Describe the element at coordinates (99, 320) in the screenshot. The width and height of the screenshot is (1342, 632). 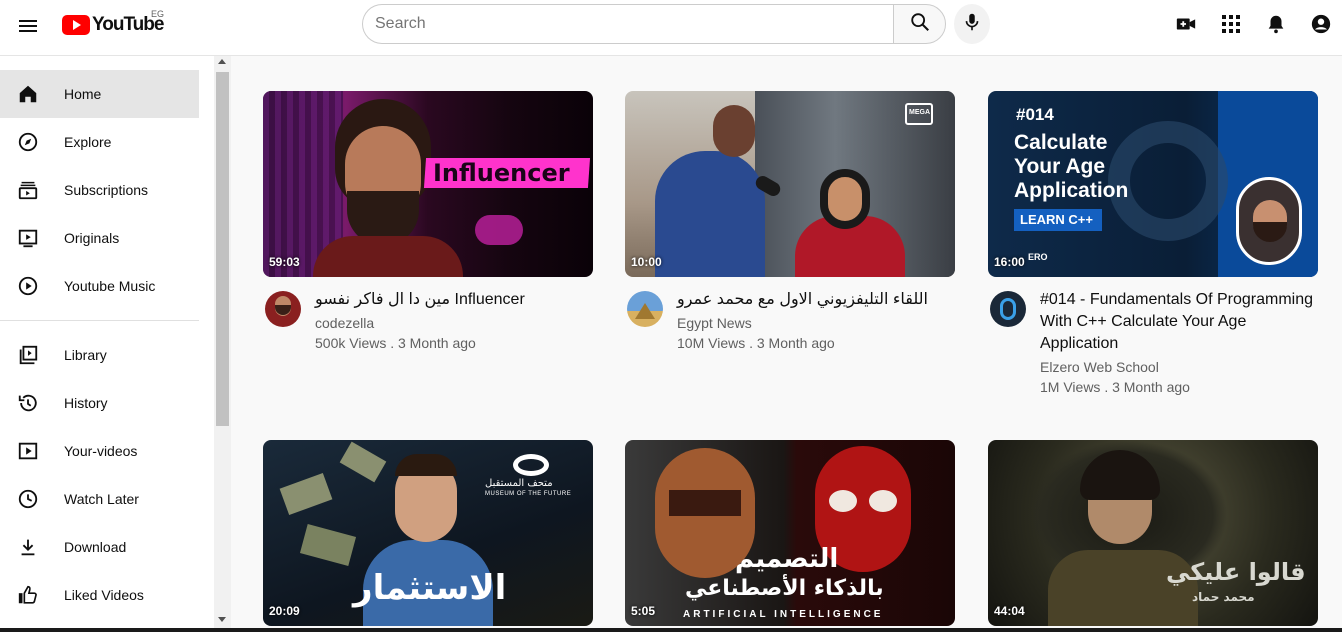
I see `sidebar-divider` at that location.